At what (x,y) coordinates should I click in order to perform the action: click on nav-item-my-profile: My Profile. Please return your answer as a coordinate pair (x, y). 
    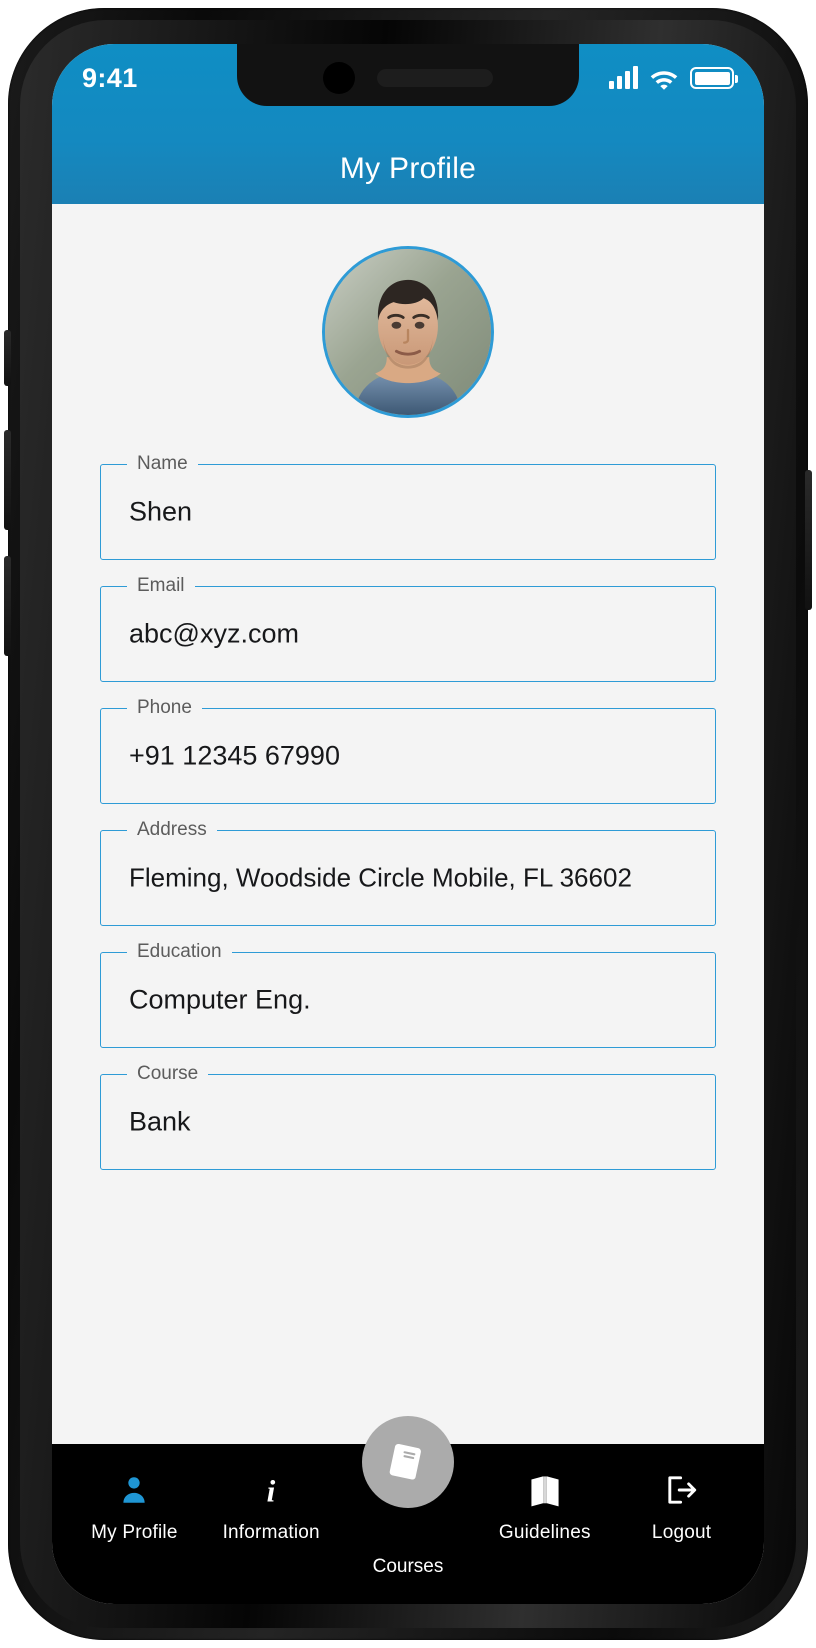
    Looking at the image, I should click on (134, 1507).